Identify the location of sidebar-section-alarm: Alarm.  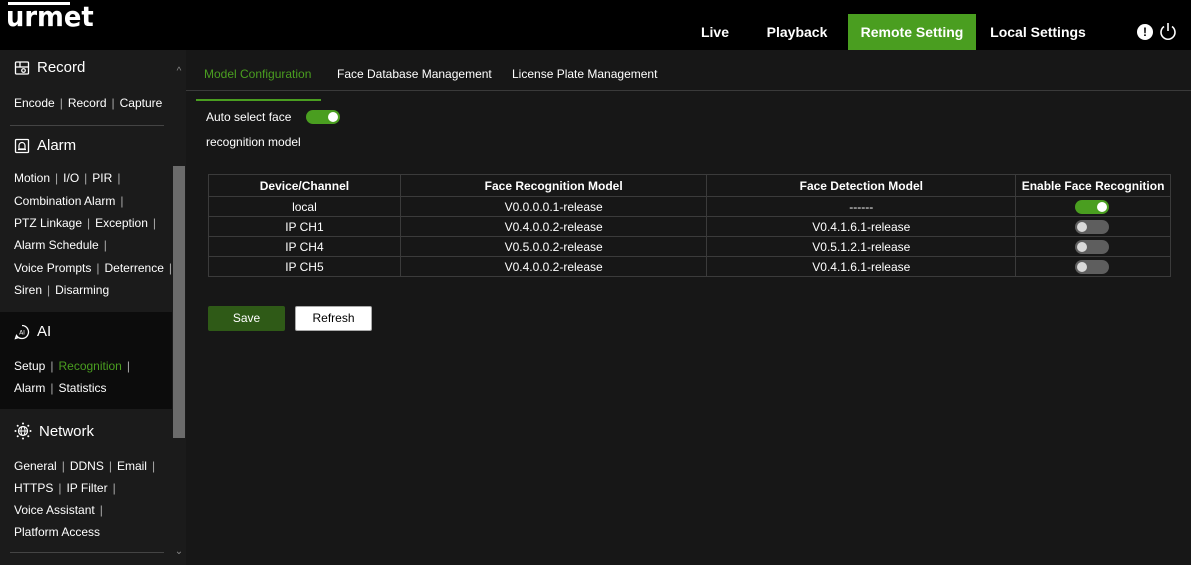
(45, 145).